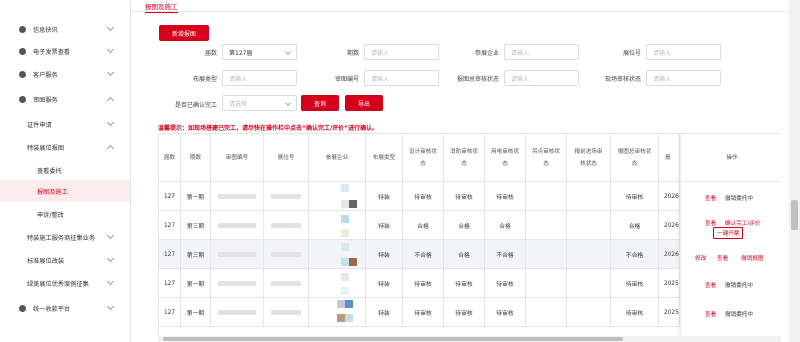  I want to click on horizontal-scrollbar, so click(469, 339).